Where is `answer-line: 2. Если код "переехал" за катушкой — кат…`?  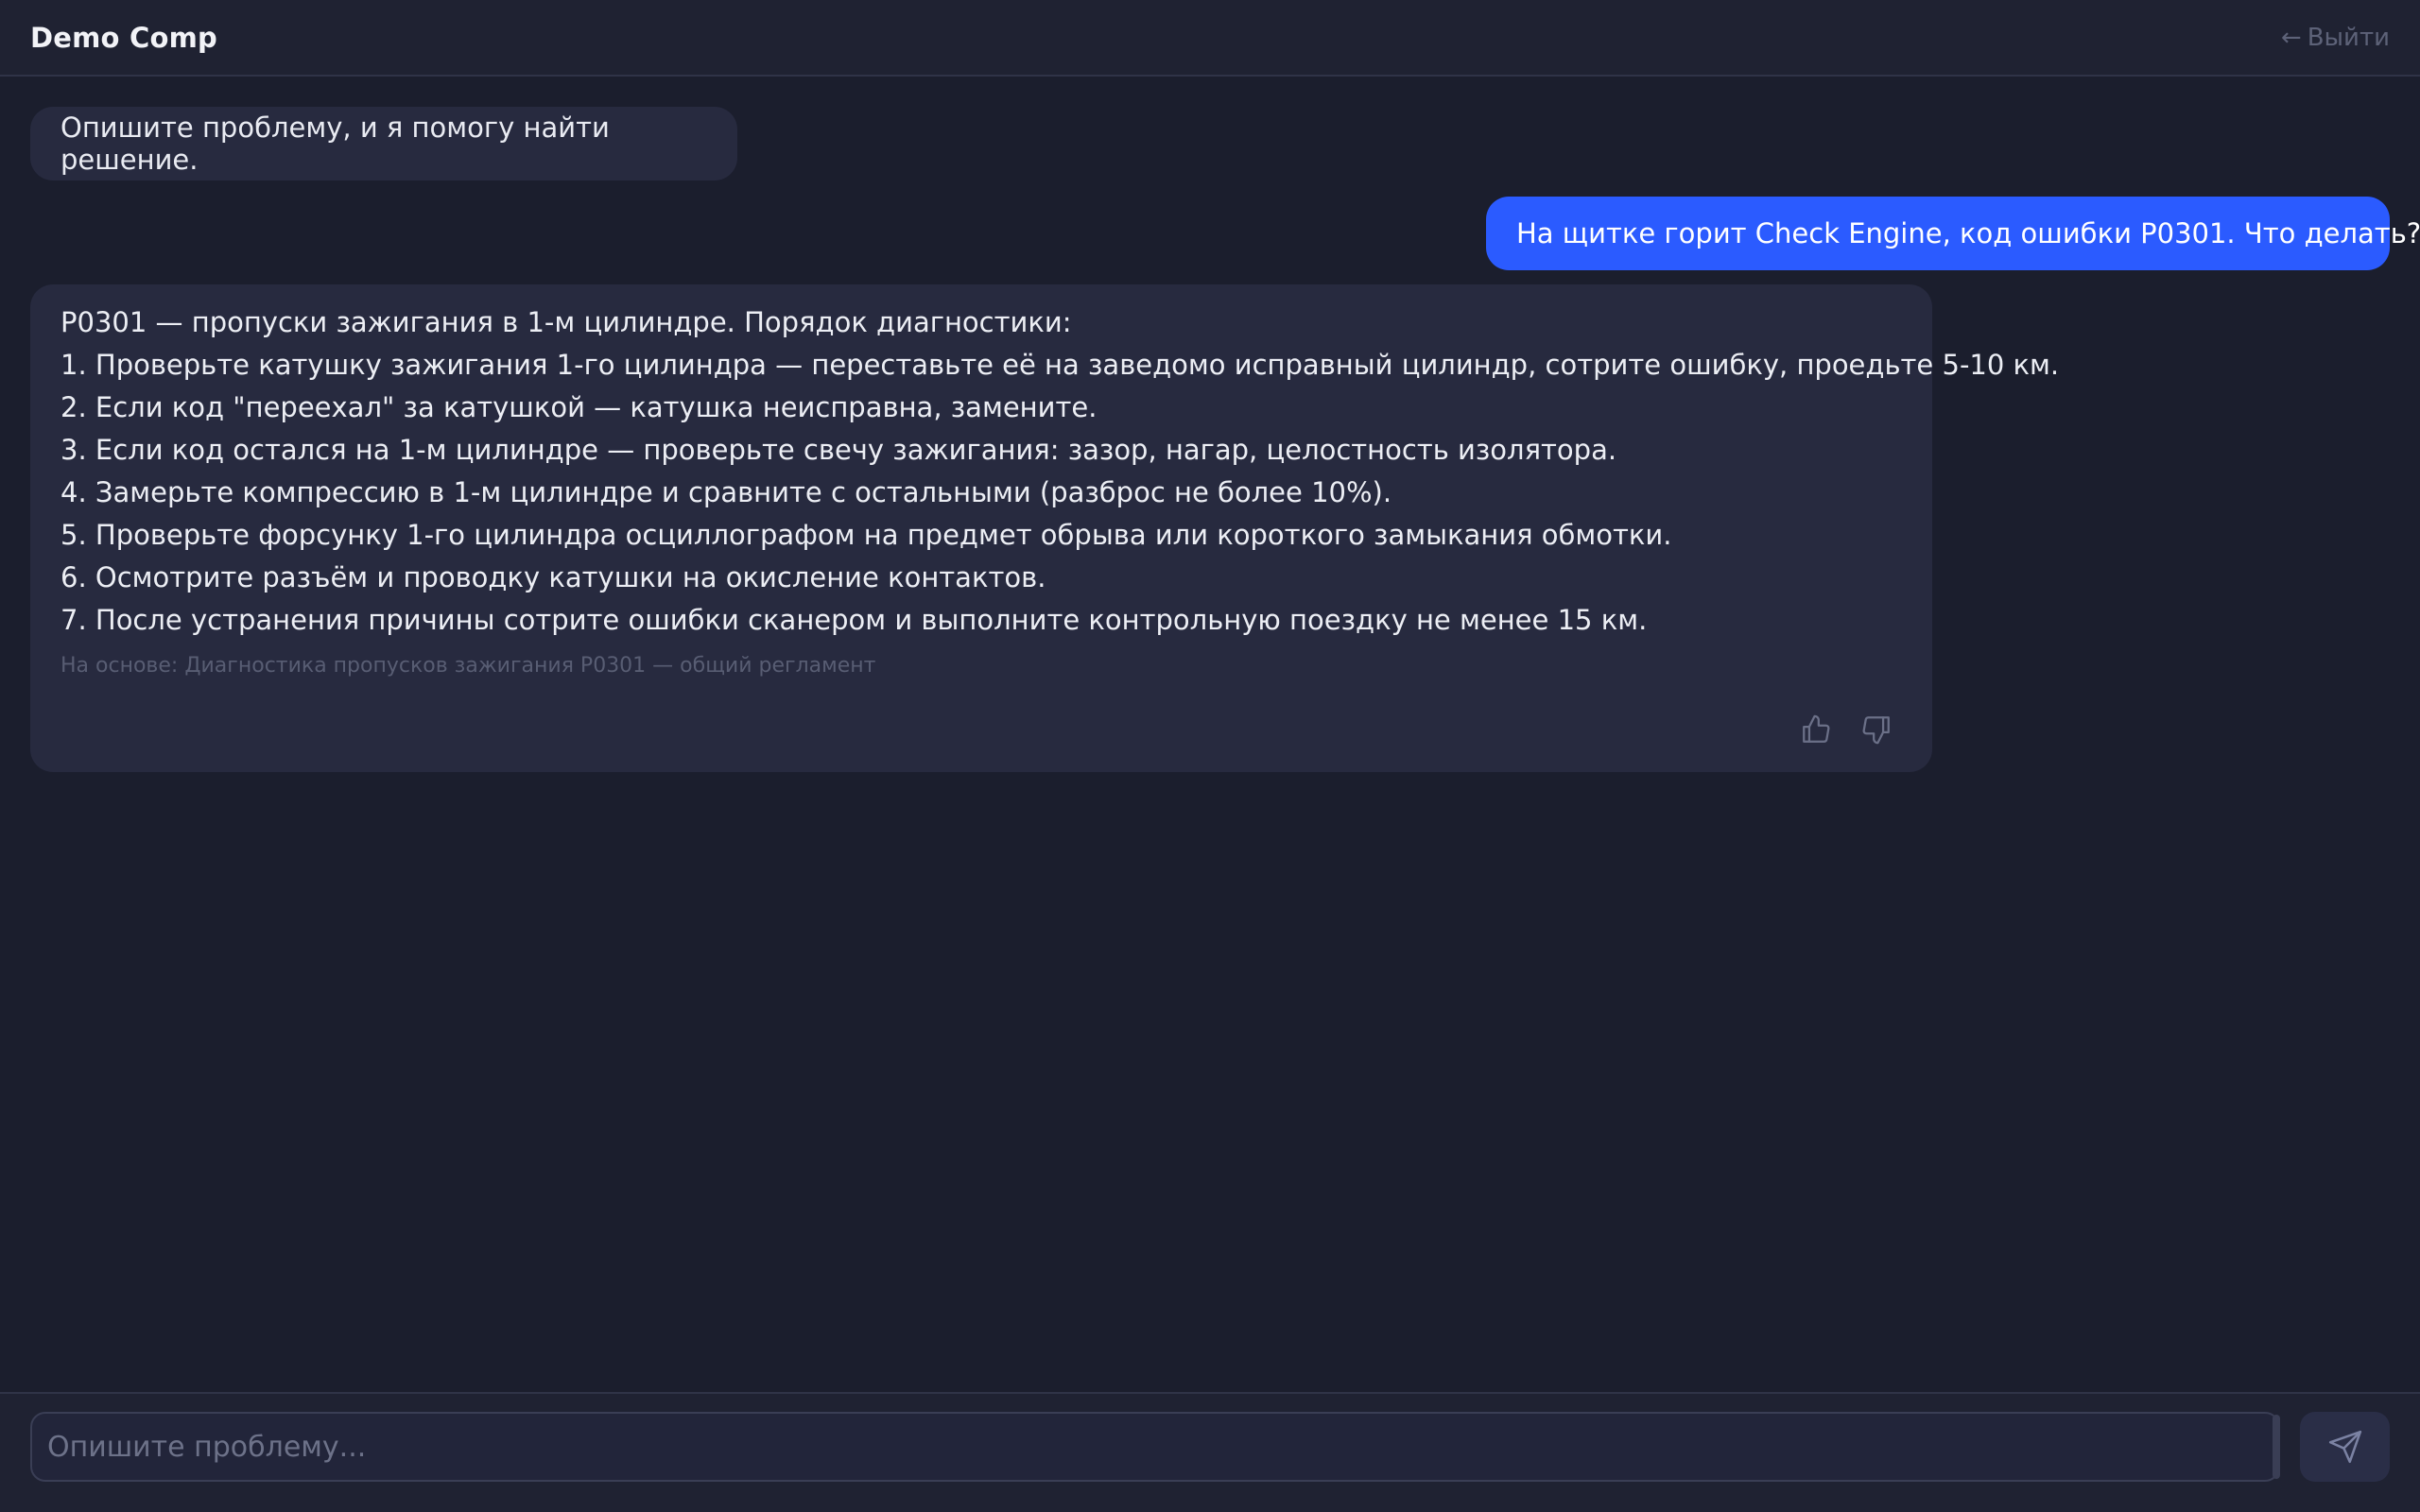 answer-line: 2. Если код "переехал" за катушкой — кат… is located at coordinates (579, 407).